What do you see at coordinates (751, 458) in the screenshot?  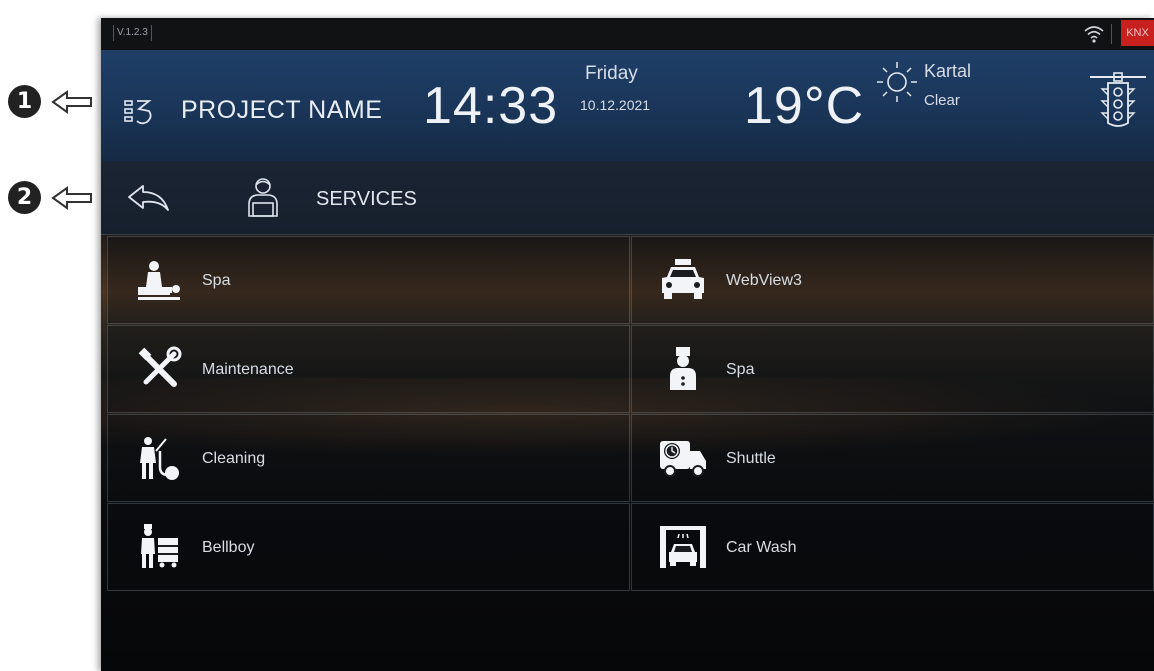 I see `service-label: Shuttle` at bounding box center [751, 458].